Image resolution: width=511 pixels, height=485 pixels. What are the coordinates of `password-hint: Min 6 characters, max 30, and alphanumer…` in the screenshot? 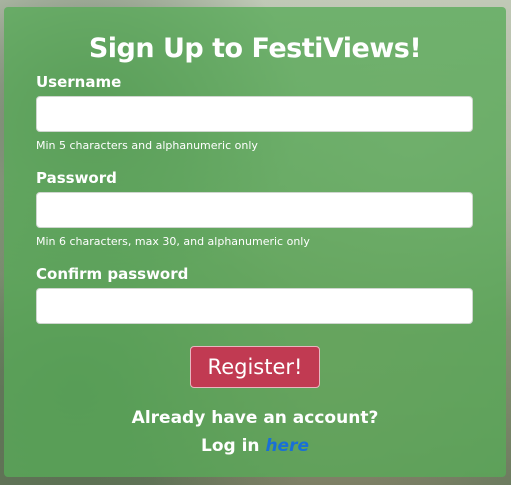 It's located at (173, 241).